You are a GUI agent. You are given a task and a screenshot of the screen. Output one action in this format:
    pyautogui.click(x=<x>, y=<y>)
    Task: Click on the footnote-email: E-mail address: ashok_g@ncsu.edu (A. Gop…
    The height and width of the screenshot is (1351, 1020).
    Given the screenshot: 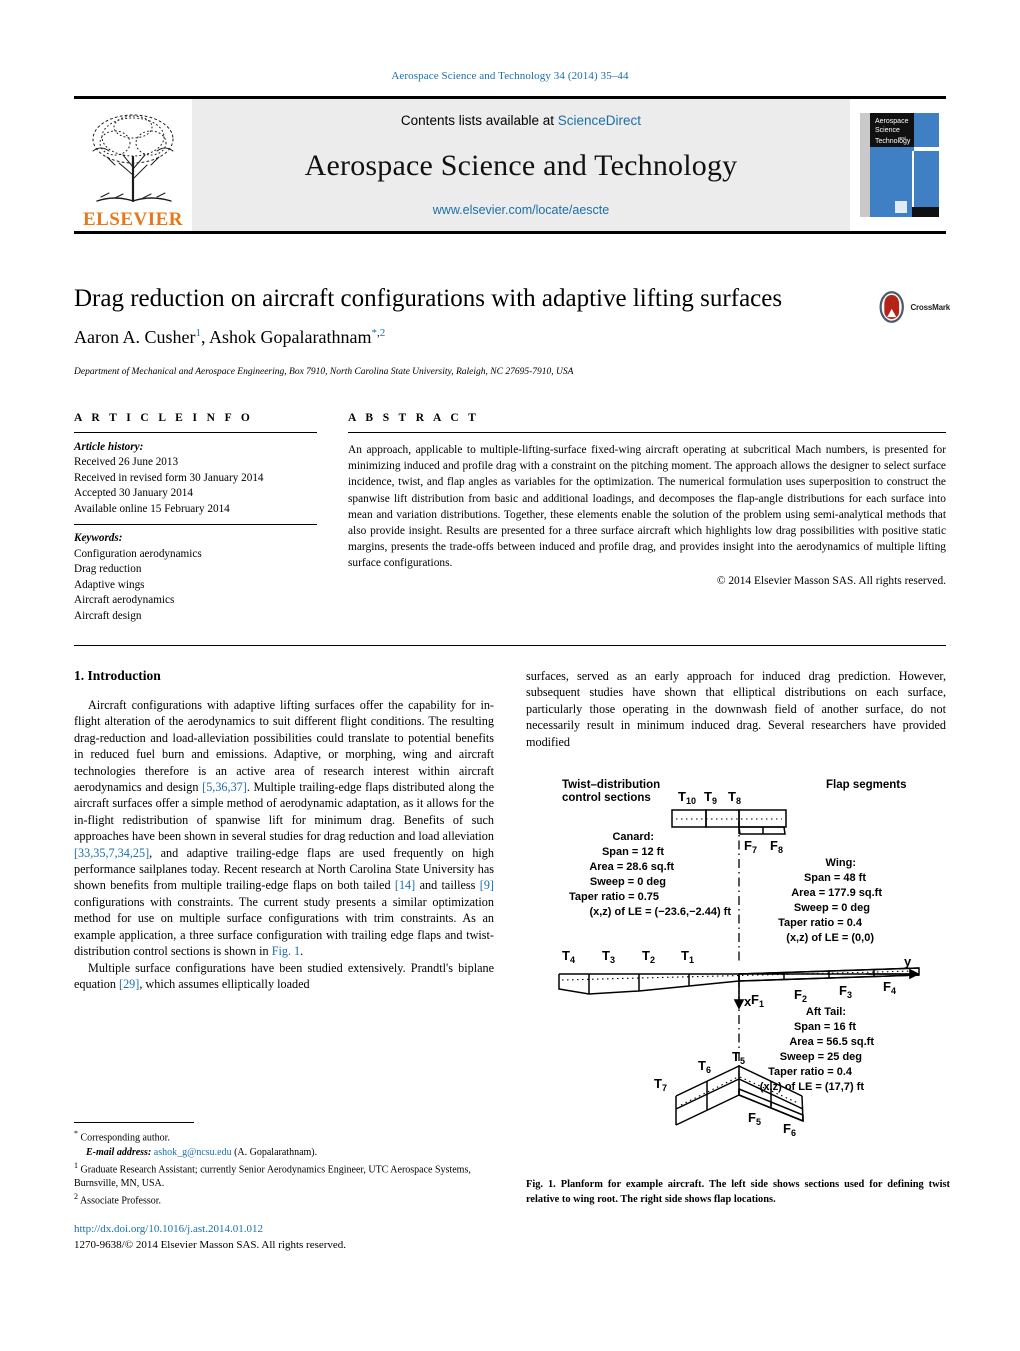 What is the action you would take?
    pyautogui.click(x=284, y=1153)
    